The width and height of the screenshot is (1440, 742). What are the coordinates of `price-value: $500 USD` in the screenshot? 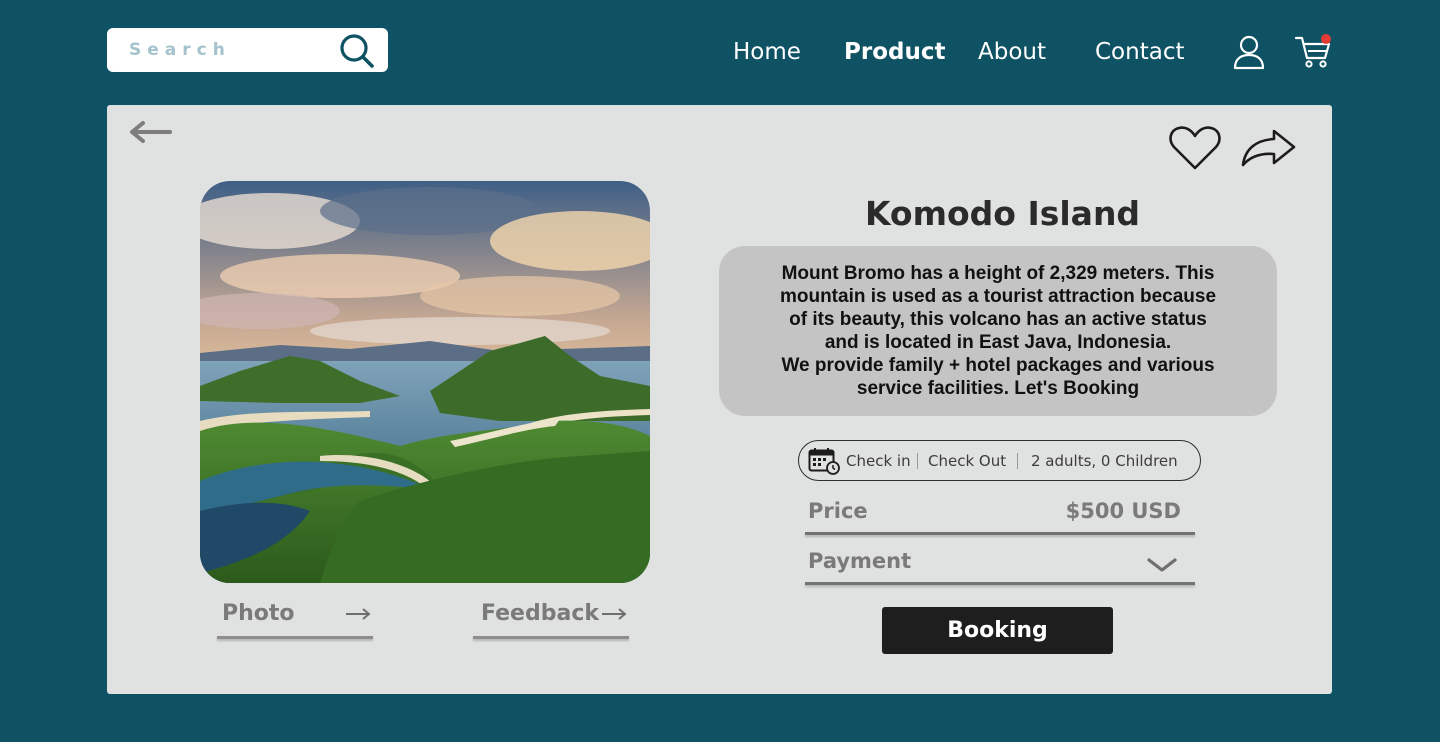 It's located at (1123, 511).